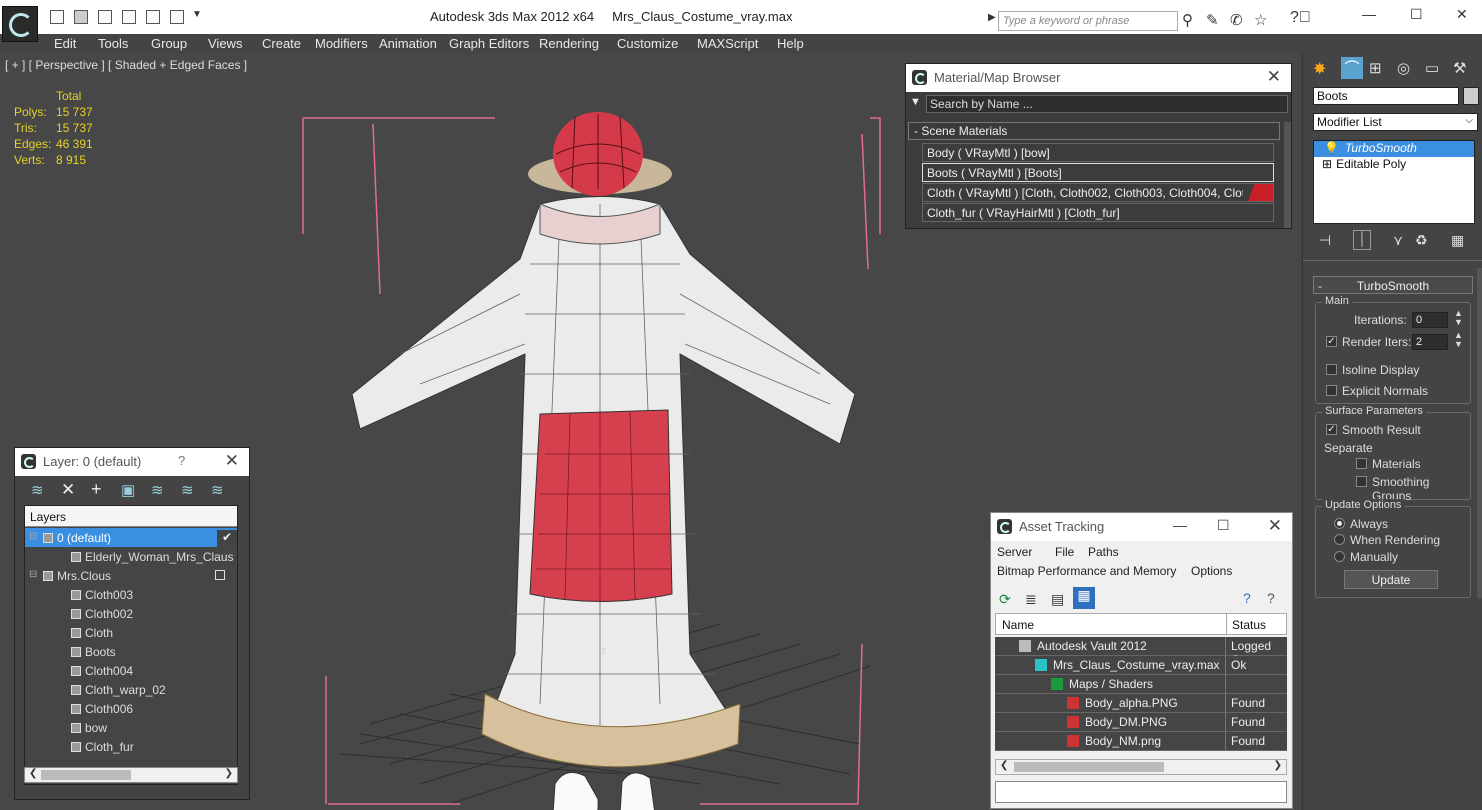  I want to click on layers-column-header: Layers, so click(131, 516).